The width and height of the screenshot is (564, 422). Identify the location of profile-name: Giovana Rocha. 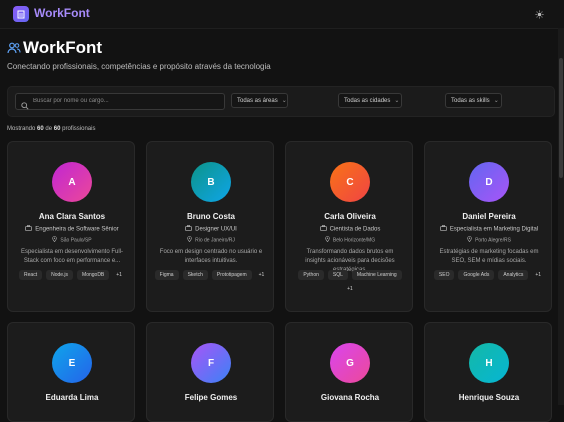
(350, 397).